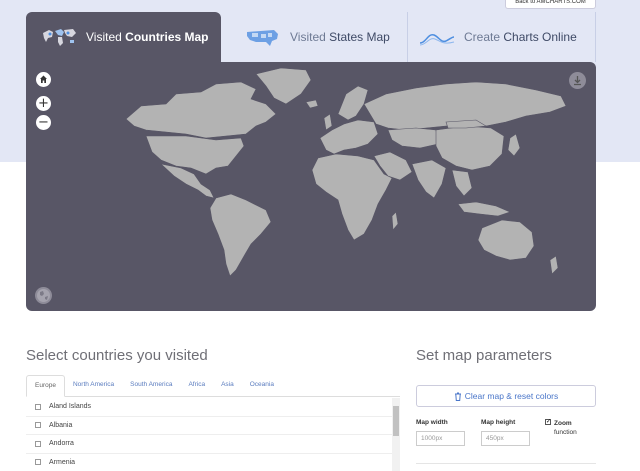 The image size is (640, 471). I want to click on country-madagascar, so click(395, 221).